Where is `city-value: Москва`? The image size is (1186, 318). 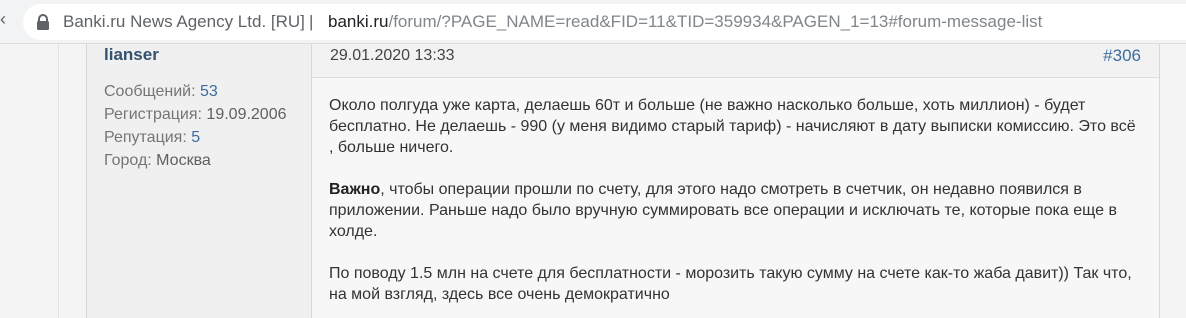 city-value: Москва is located at coordinates (183, 160).